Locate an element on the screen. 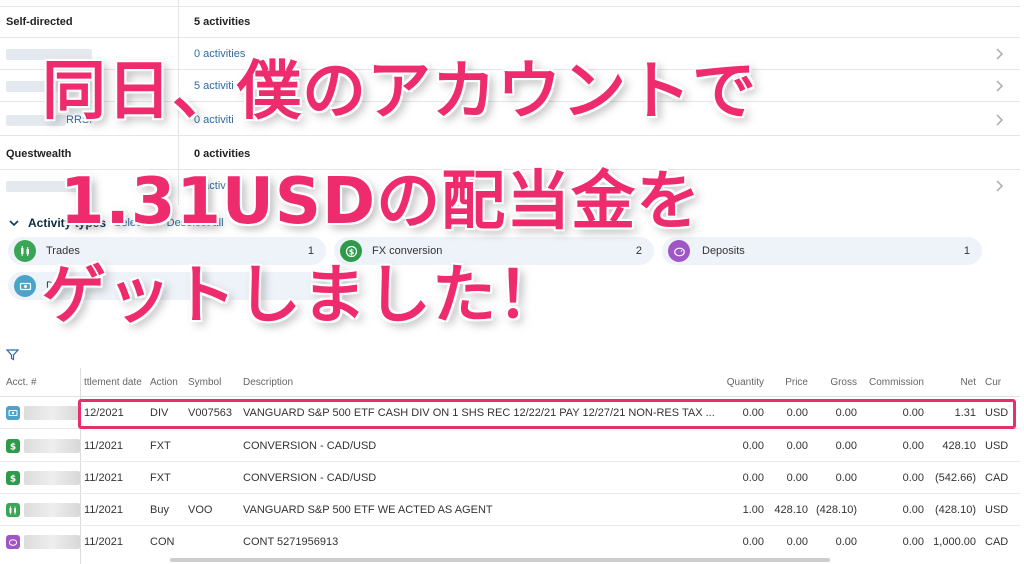 The width and height of the screenshot is (1024, 564). column-header-gross: Gross is located at coordinates (836, 383).